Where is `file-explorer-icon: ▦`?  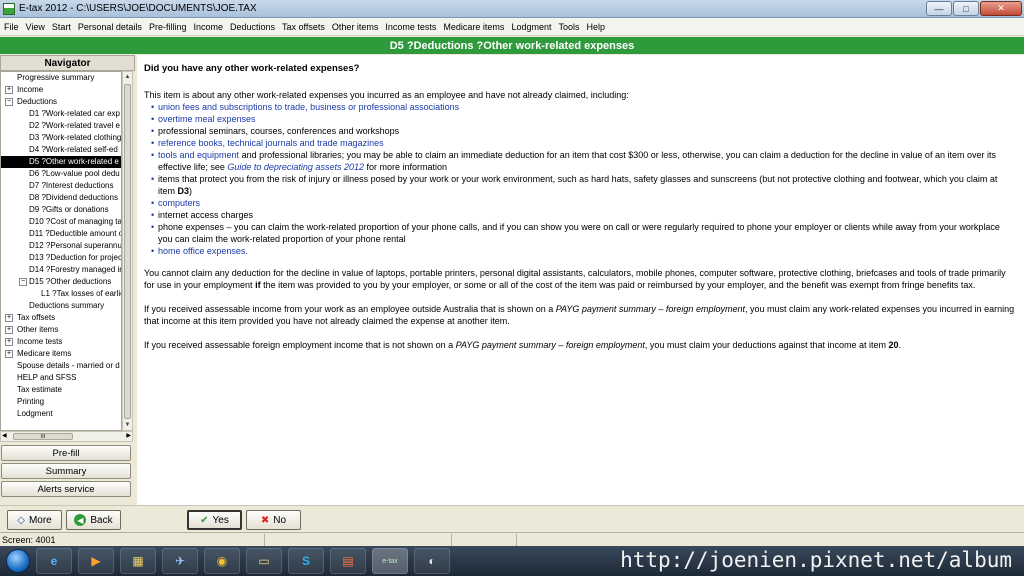
file-explorer-icon: ▦ is located at coordinates (138, 561).